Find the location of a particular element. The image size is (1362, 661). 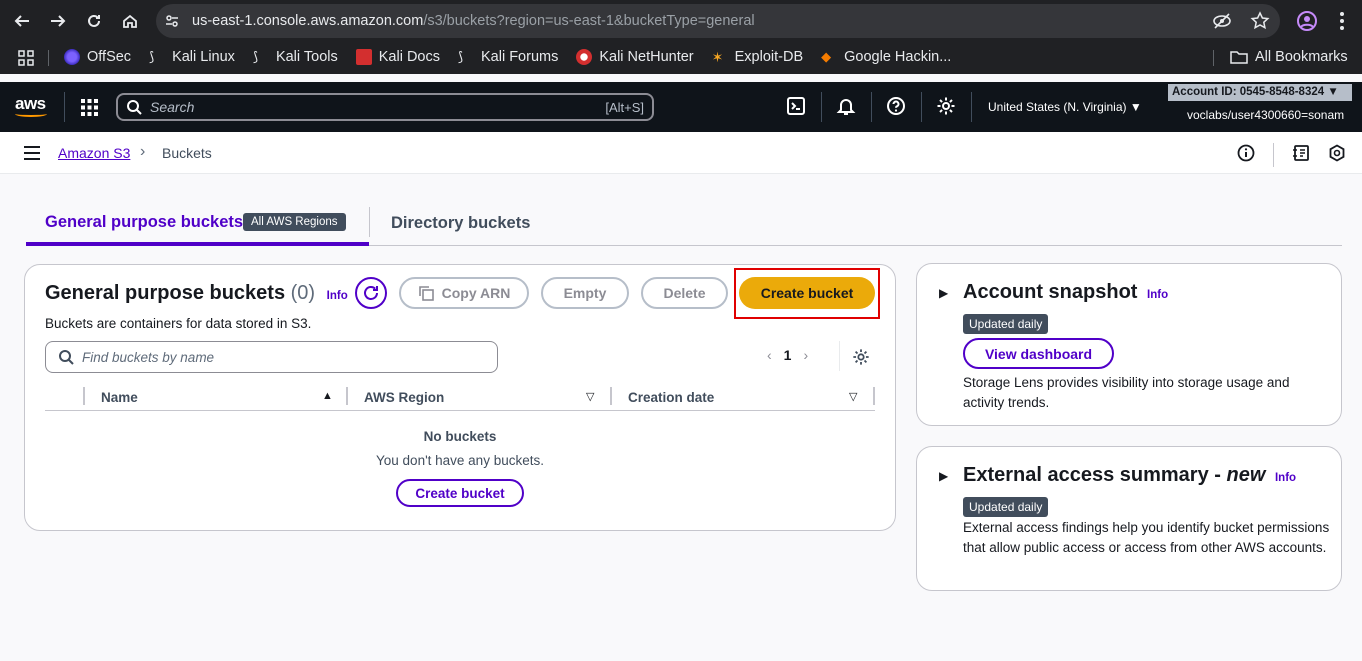

aws-logo: aws is located at coordinates (31, 105).